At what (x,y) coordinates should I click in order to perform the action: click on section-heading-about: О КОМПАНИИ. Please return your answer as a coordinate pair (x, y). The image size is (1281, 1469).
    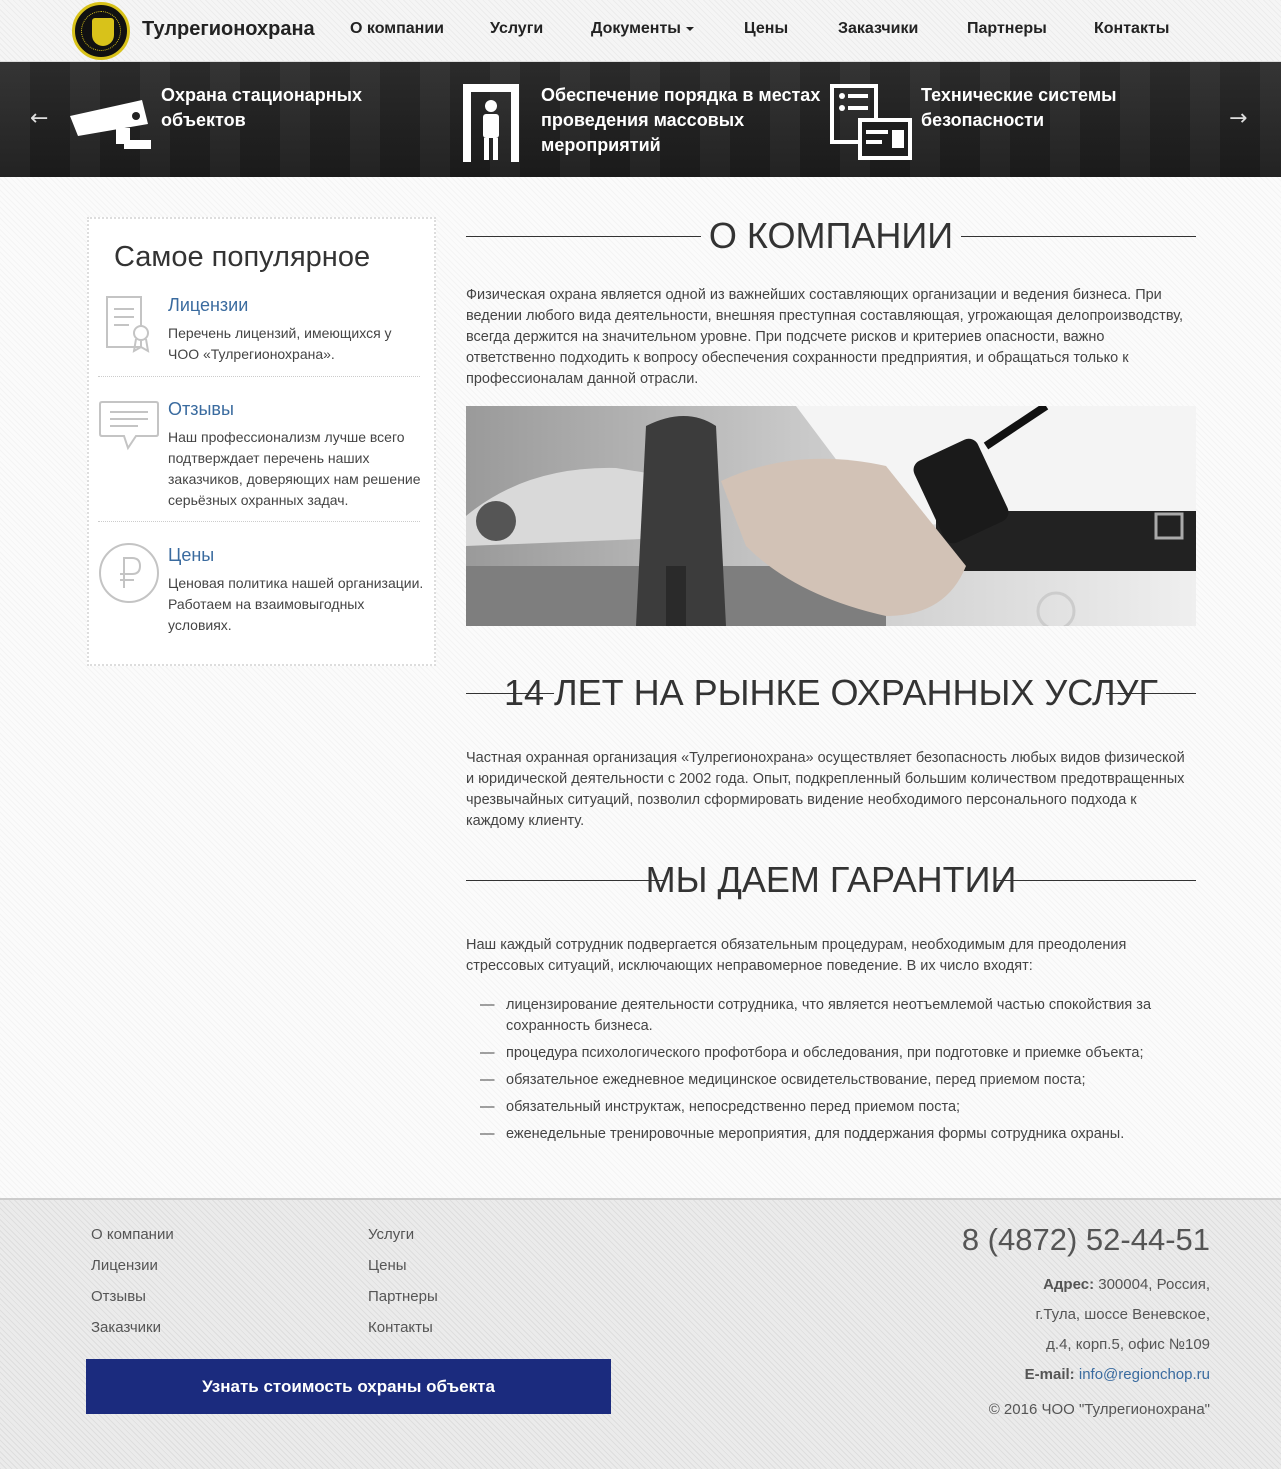
    Looking at the image, I should click on (831, 236).